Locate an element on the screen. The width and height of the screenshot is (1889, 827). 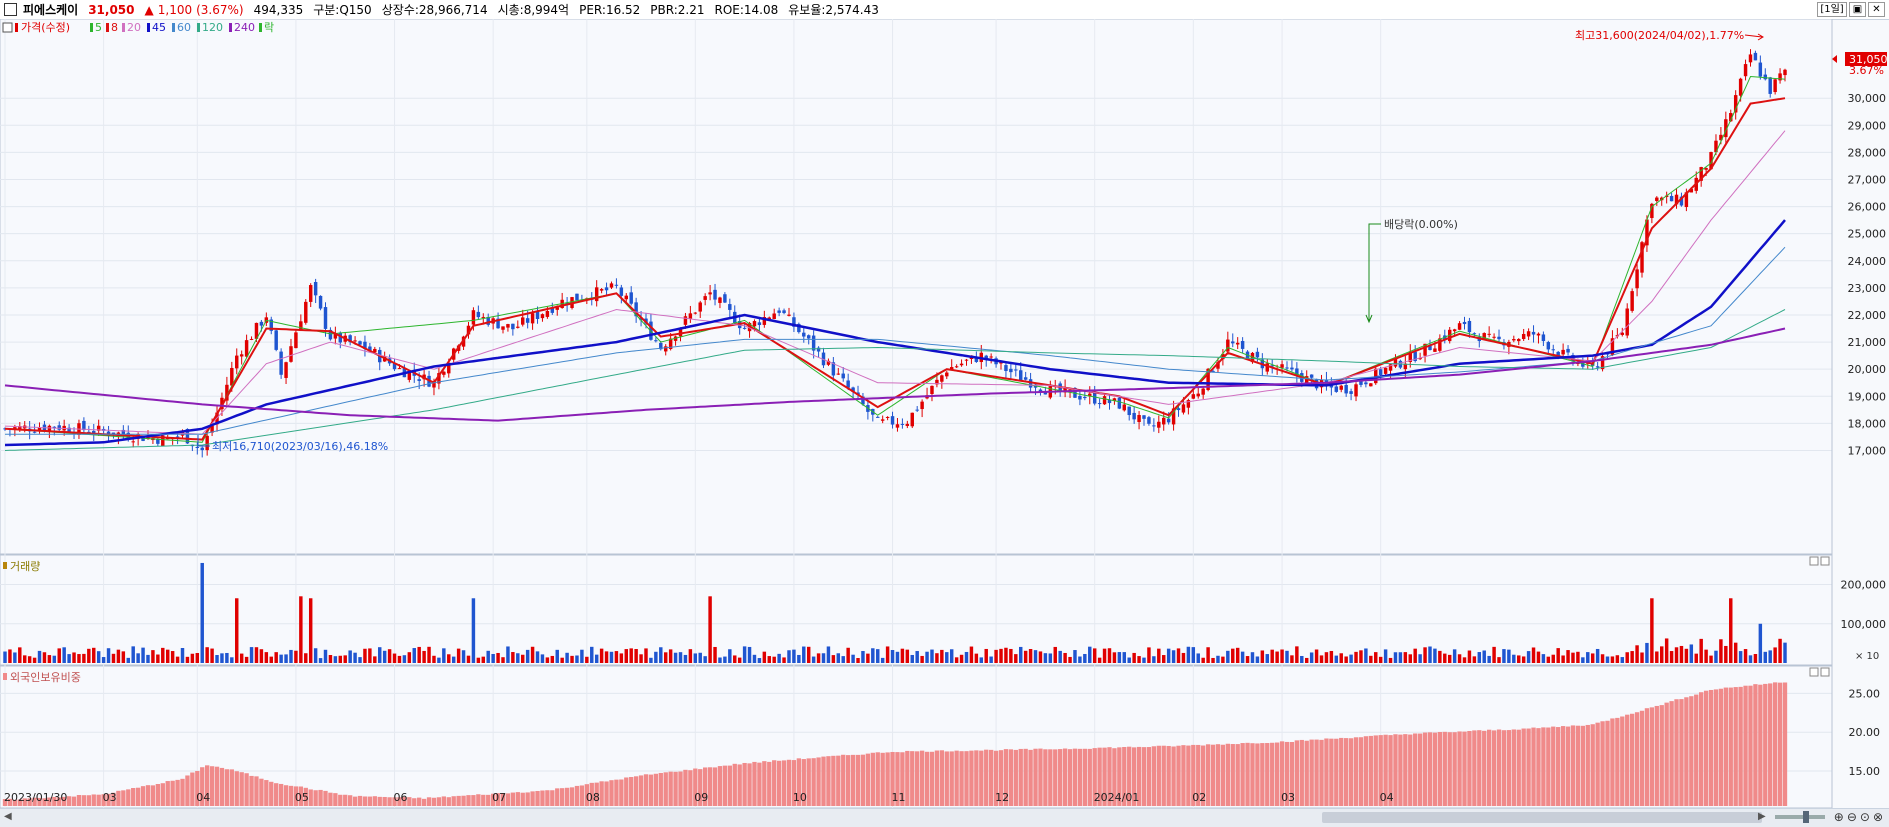
zoom-in-icon: ⊕ is located at coordinates (1839, 817).